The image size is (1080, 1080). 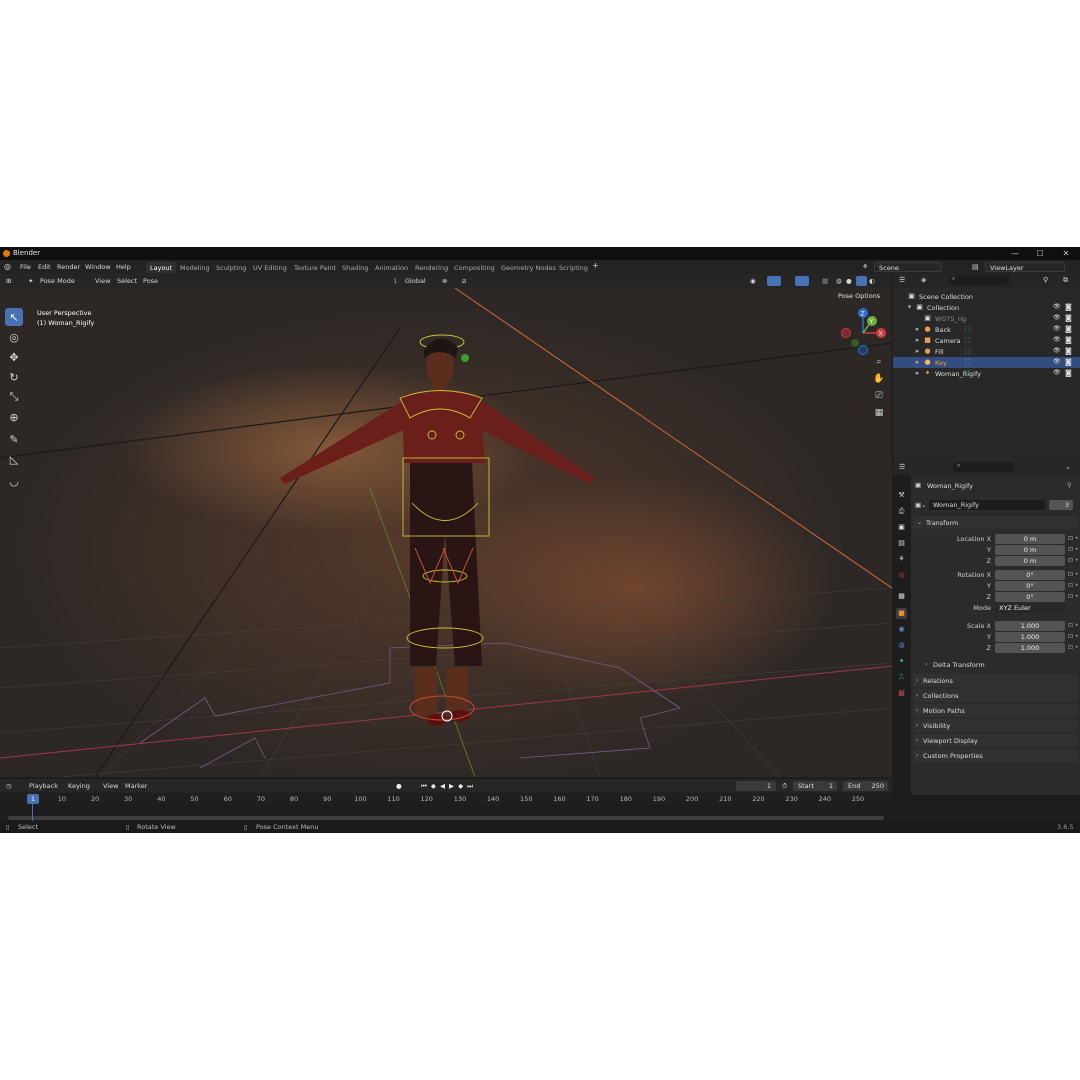 What do you see at coordinates (774, 281) in the screenshot?
I see `gizmo-toggle-icon` at bounding box center [774, 281].